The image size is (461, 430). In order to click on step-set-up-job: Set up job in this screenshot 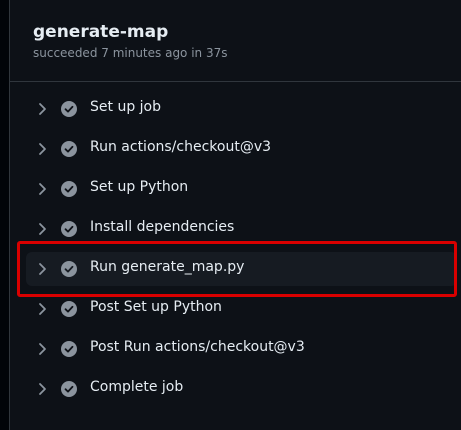, I will do `click(235, 109)`.